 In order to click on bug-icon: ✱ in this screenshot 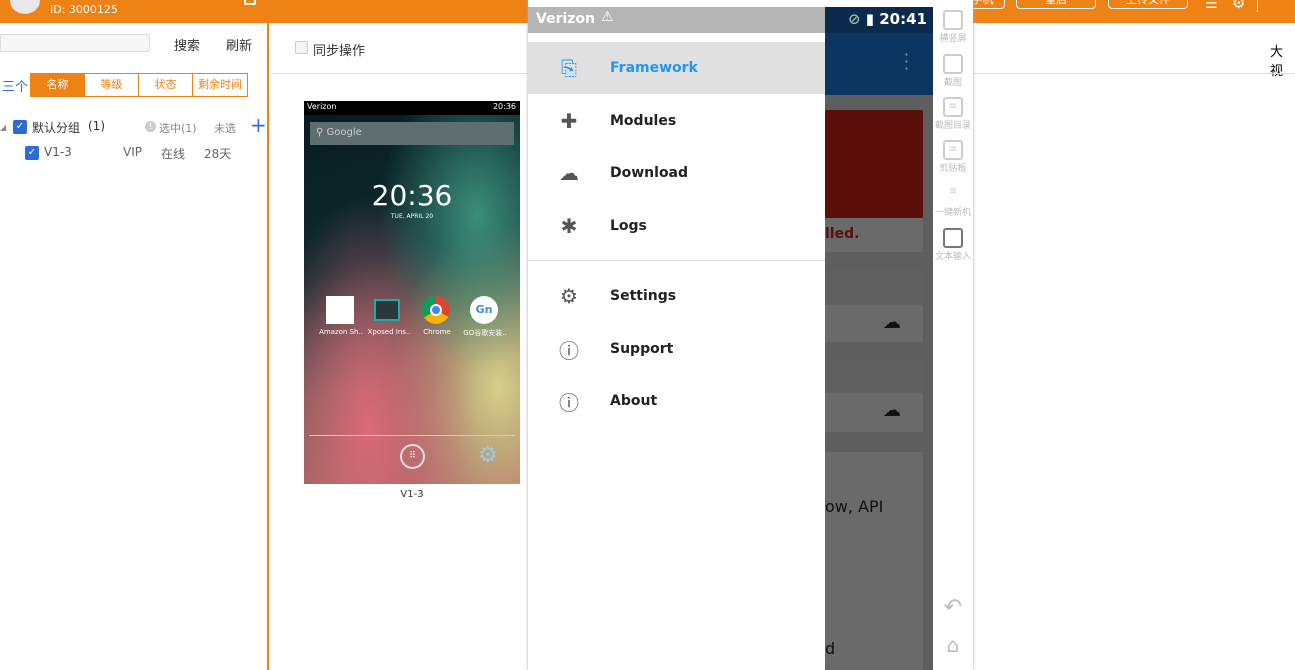, I will do `click(569, 226)`.